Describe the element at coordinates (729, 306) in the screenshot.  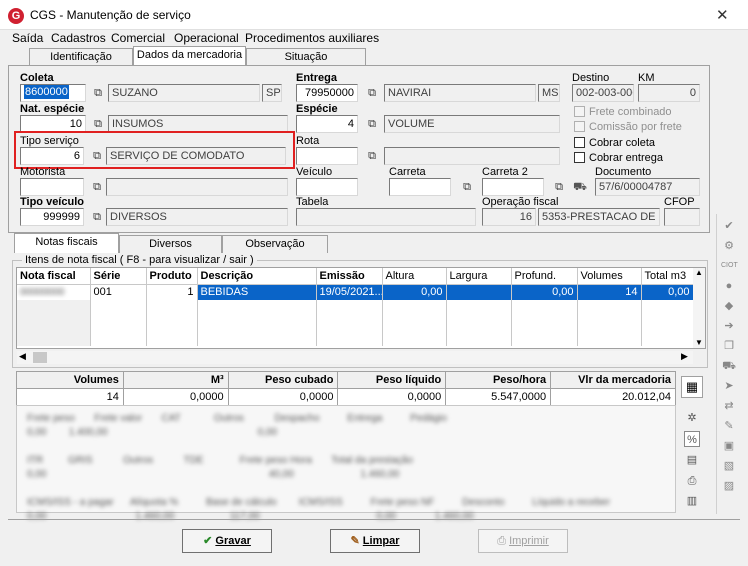
I see `tag-icon: ◆` at that location.